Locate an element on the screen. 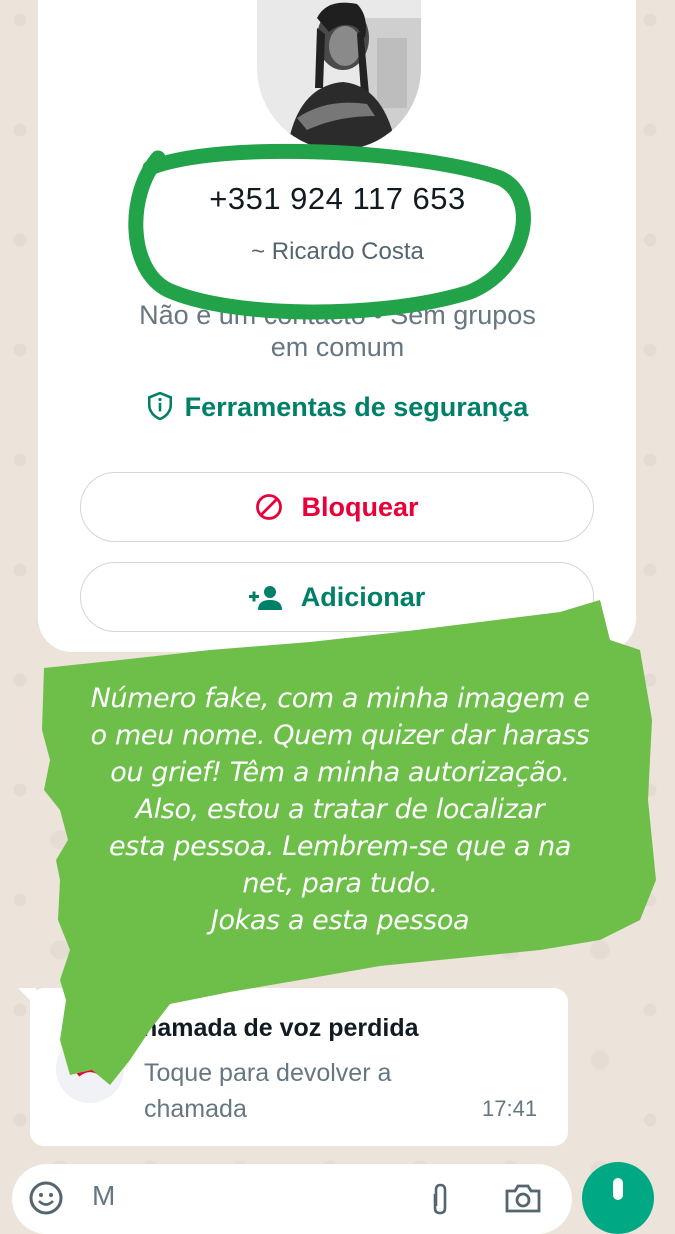  voice-message-button is located at coordinates (618, 1198).